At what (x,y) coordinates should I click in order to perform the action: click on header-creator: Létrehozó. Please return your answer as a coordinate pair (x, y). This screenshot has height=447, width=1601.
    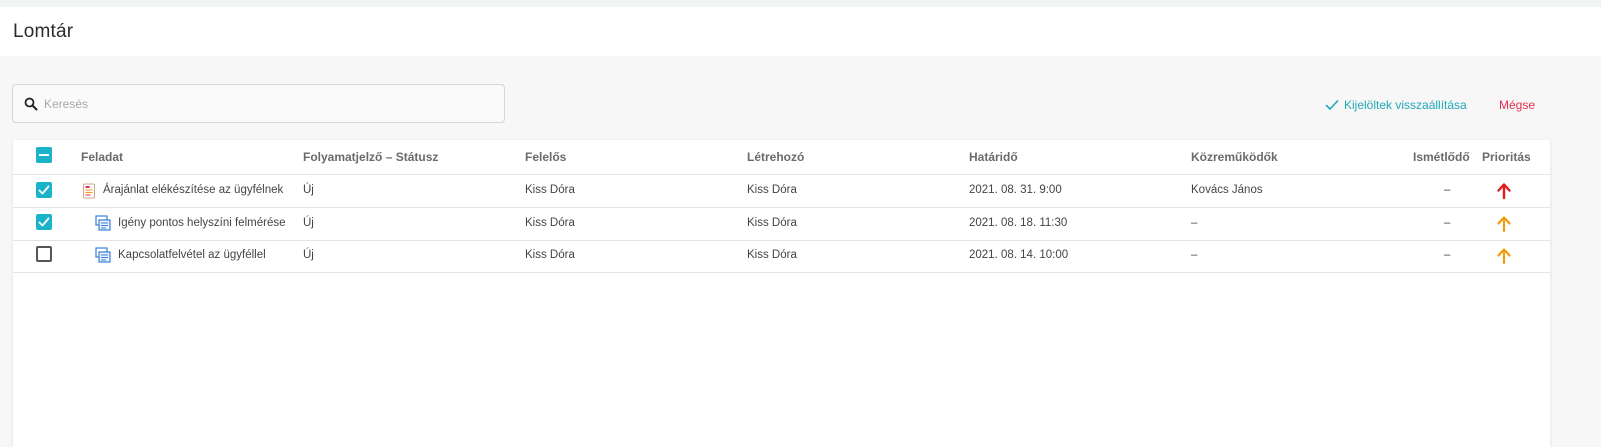
    Looking at the image, I should click on (775, 157).